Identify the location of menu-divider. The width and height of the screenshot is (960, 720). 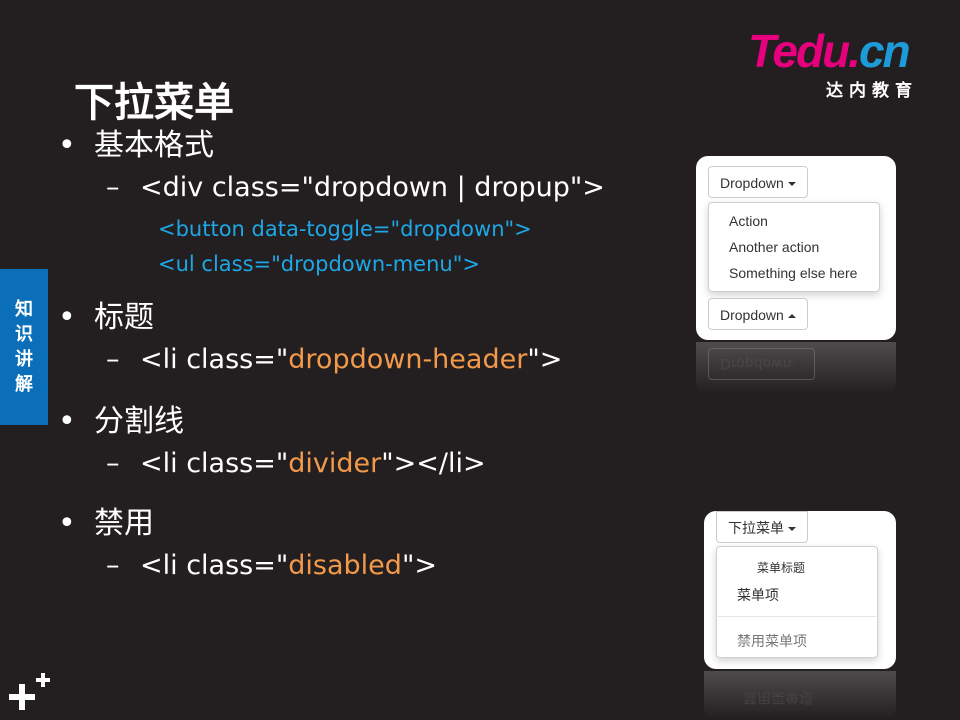
(797, 616).